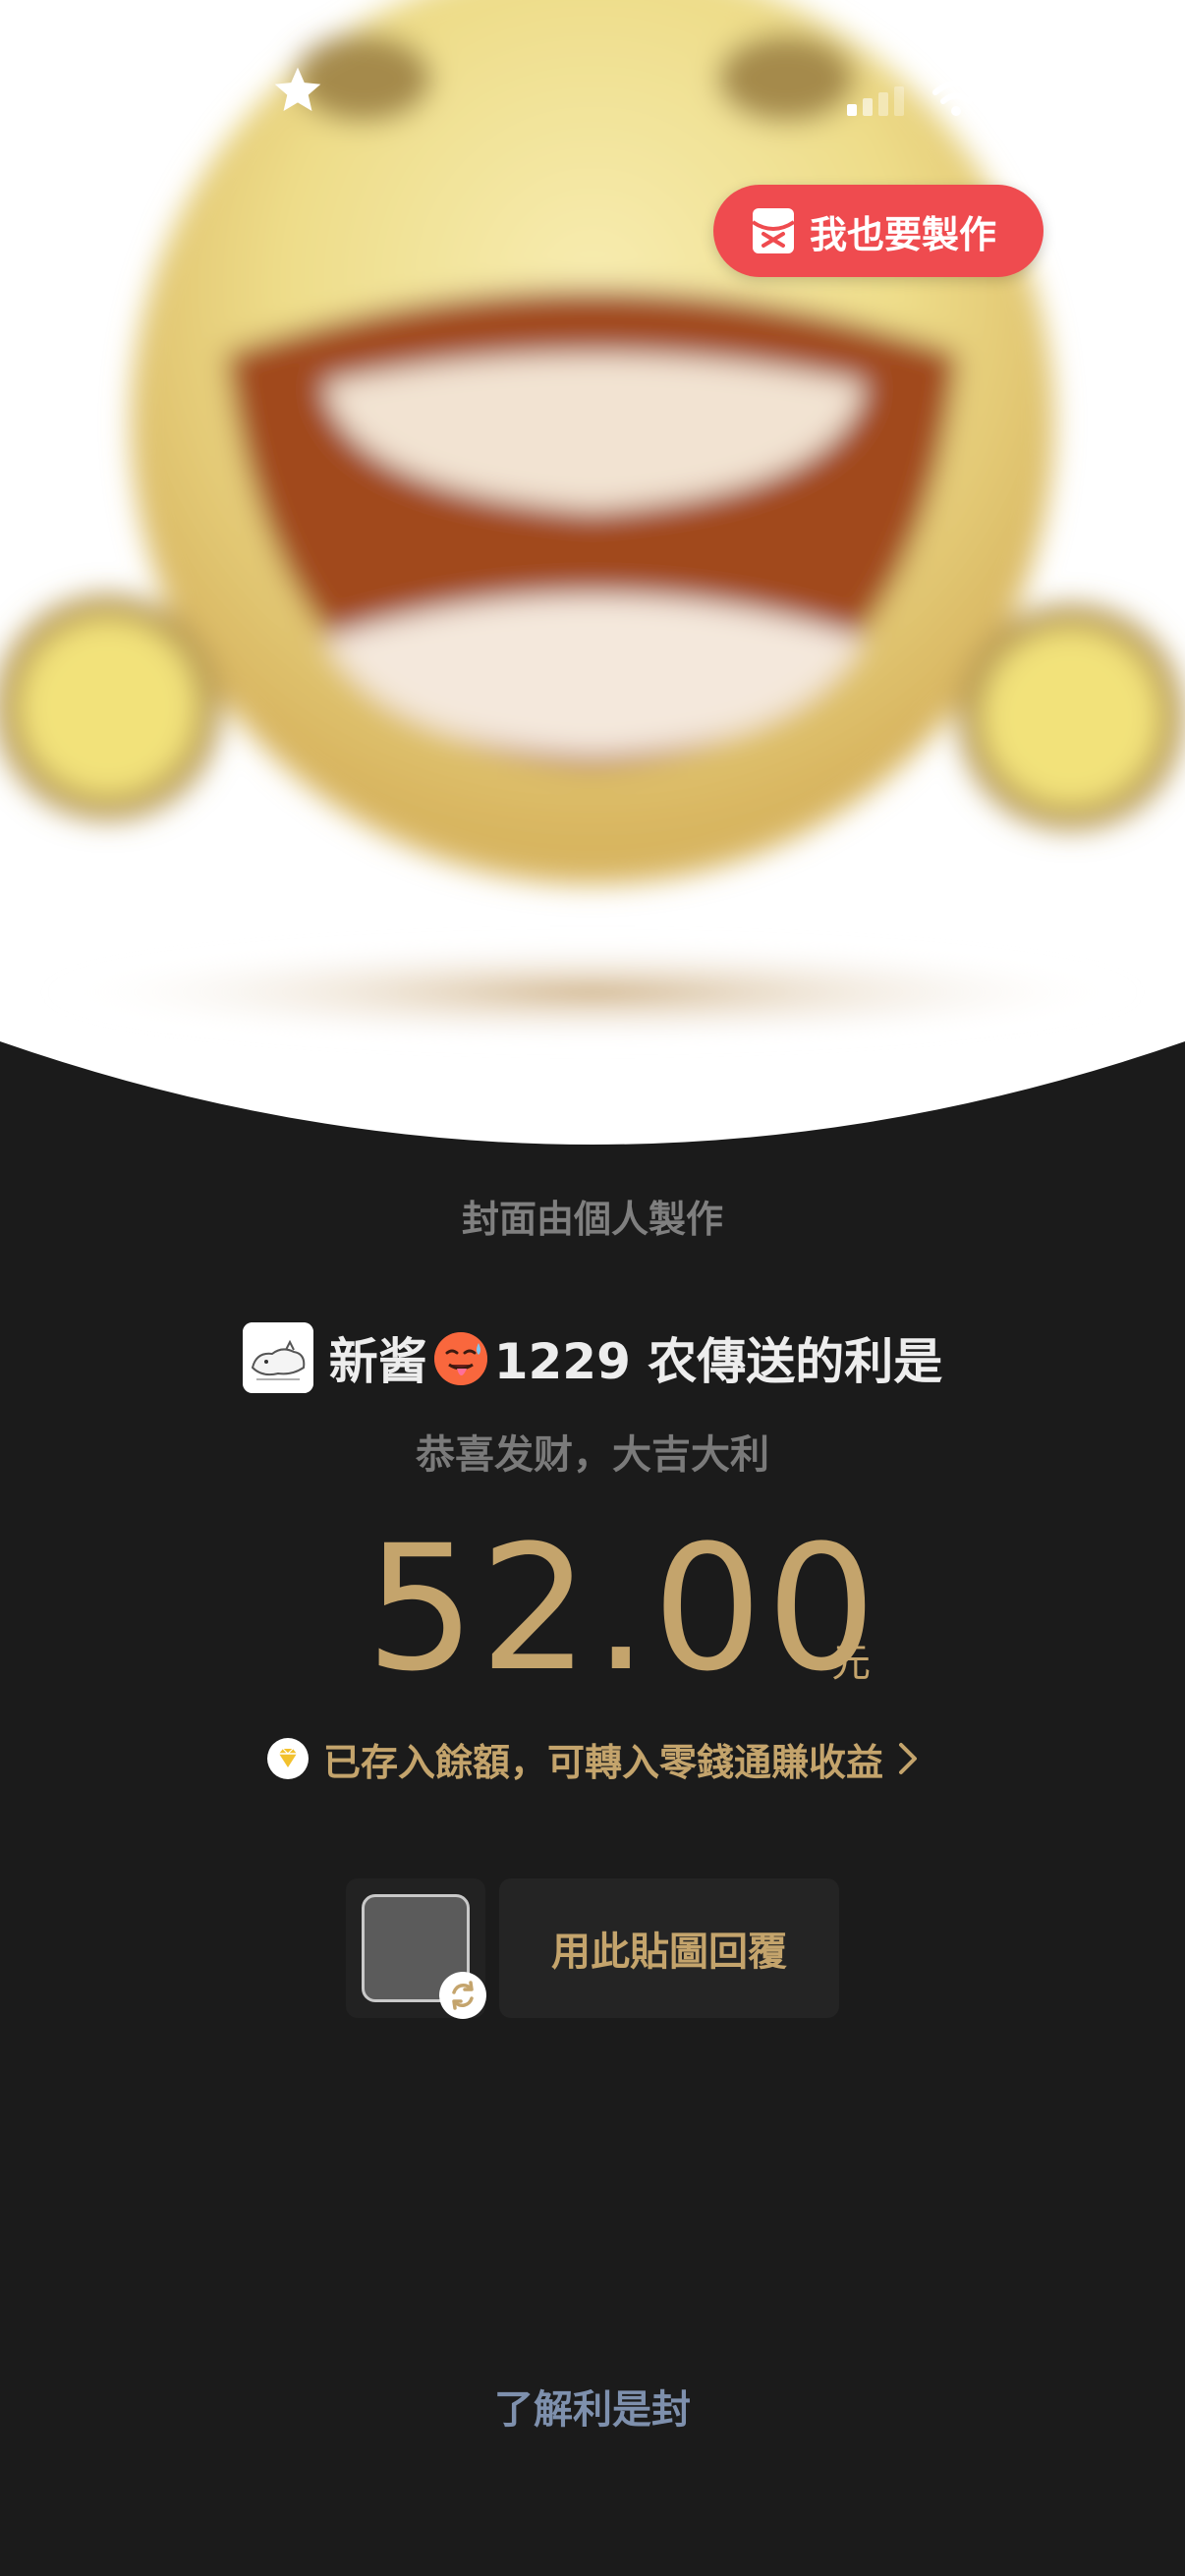 The image size is (1185, 2576). What do you see at coordinates (592, 2406) in the screenshot?
I see `learn-red-packet-cover-link: 了解利是封` at bounding box center [592, 2406].